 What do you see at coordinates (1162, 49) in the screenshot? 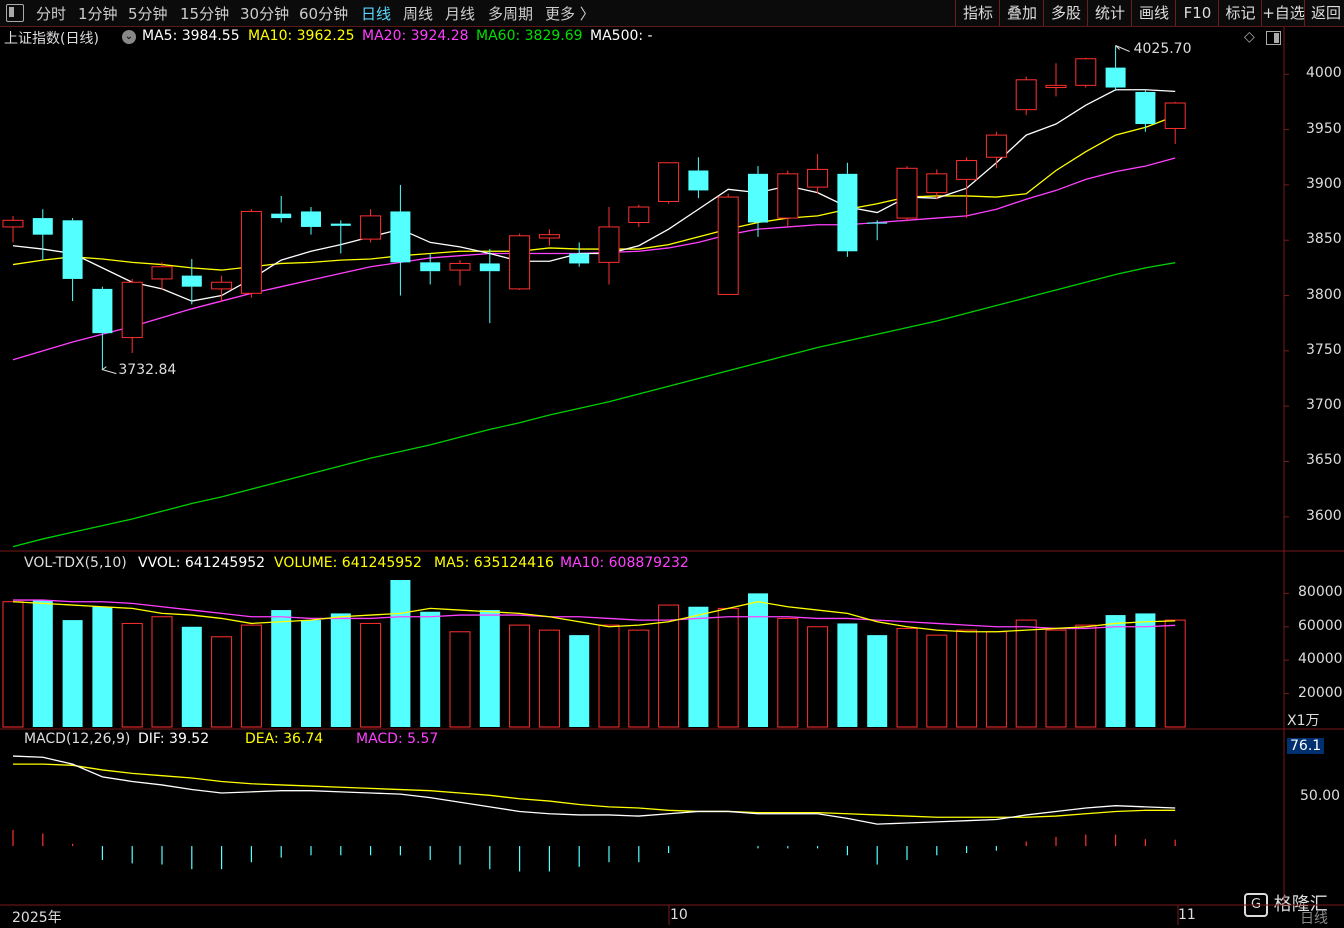
I see `high-price-annotation: 4025.70` at bounding box center [1162, 49].